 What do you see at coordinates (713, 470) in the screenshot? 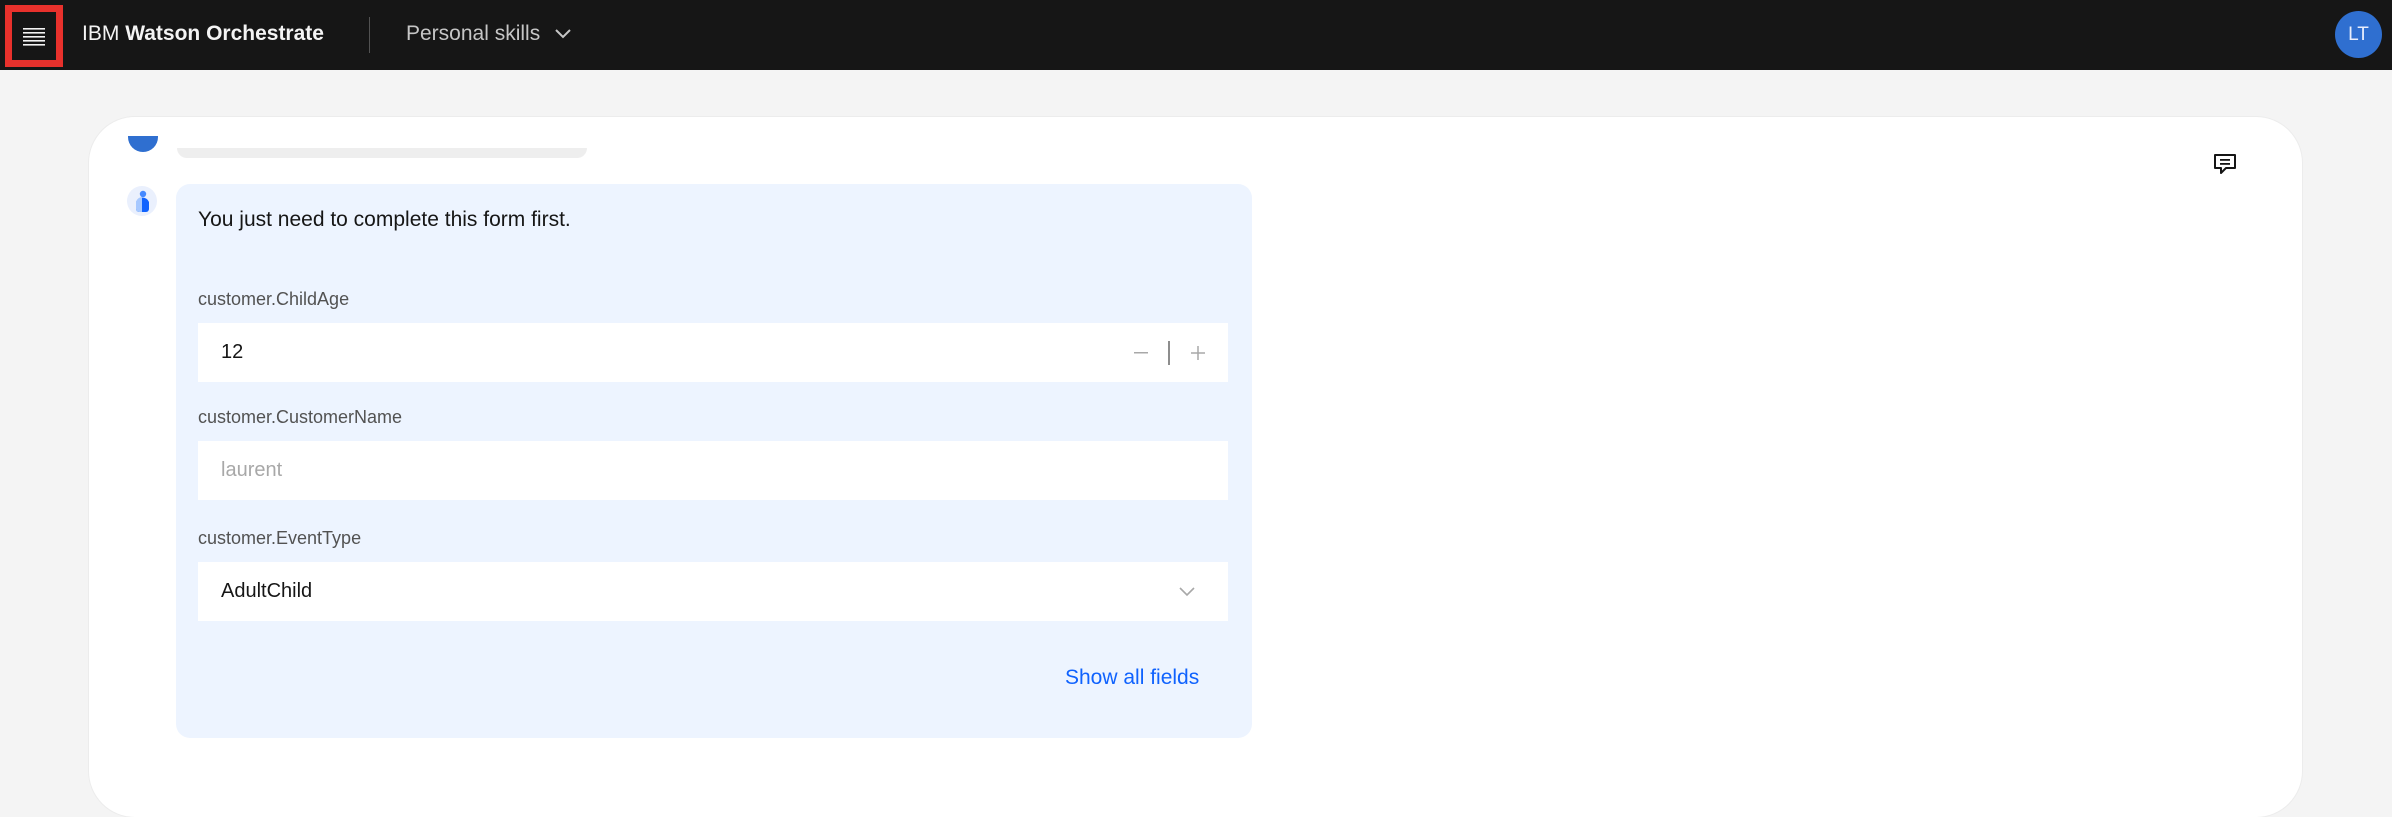
I see `customer-name-input: laurent` at bounding box center [713, 470].